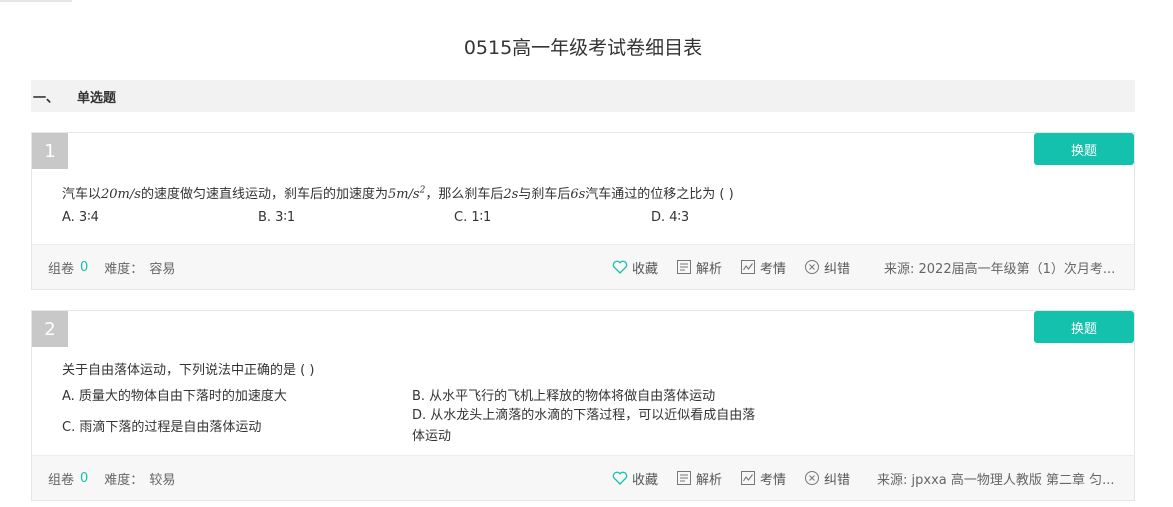 This screenshot has height=507, width=1173. What do you see at coordinates (511, 194) in the screenshot?
I see `math-expression: 2s` at bounding box center [511, 194].